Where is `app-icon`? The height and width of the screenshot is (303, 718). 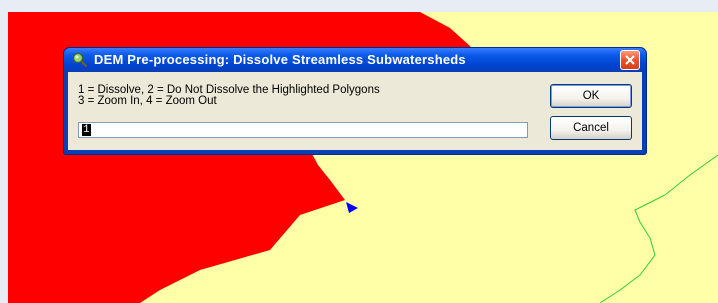 app-icon is located at coordinates (80, 60).